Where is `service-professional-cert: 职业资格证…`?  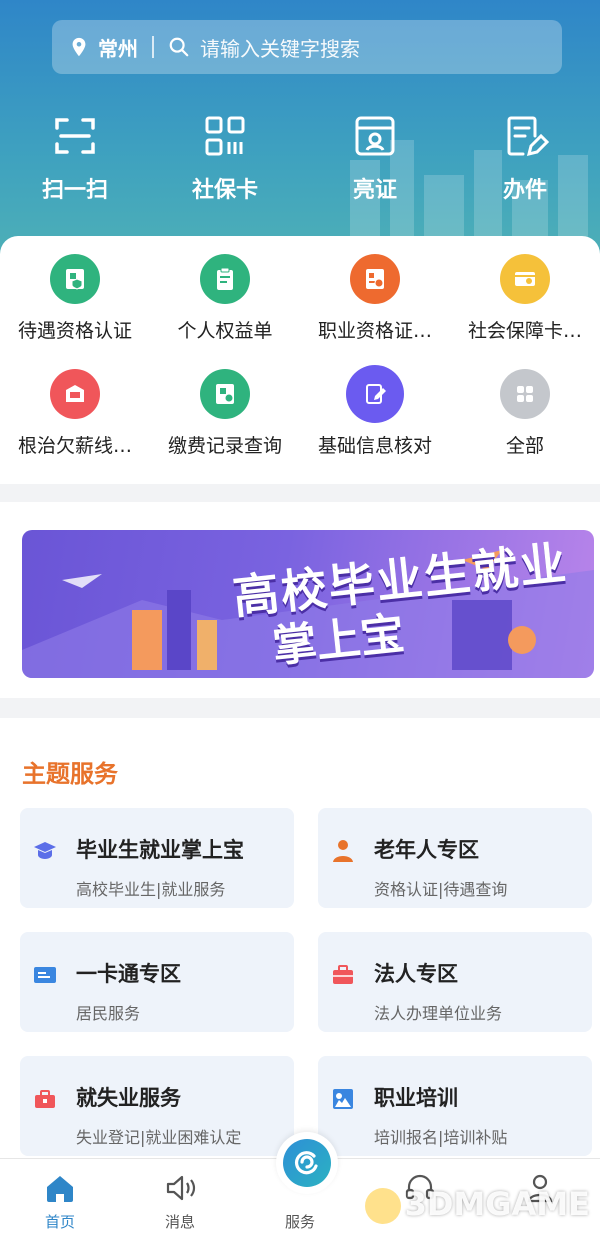 service-professional-cert: 职业资格证… is located at coordinates (375, 298).